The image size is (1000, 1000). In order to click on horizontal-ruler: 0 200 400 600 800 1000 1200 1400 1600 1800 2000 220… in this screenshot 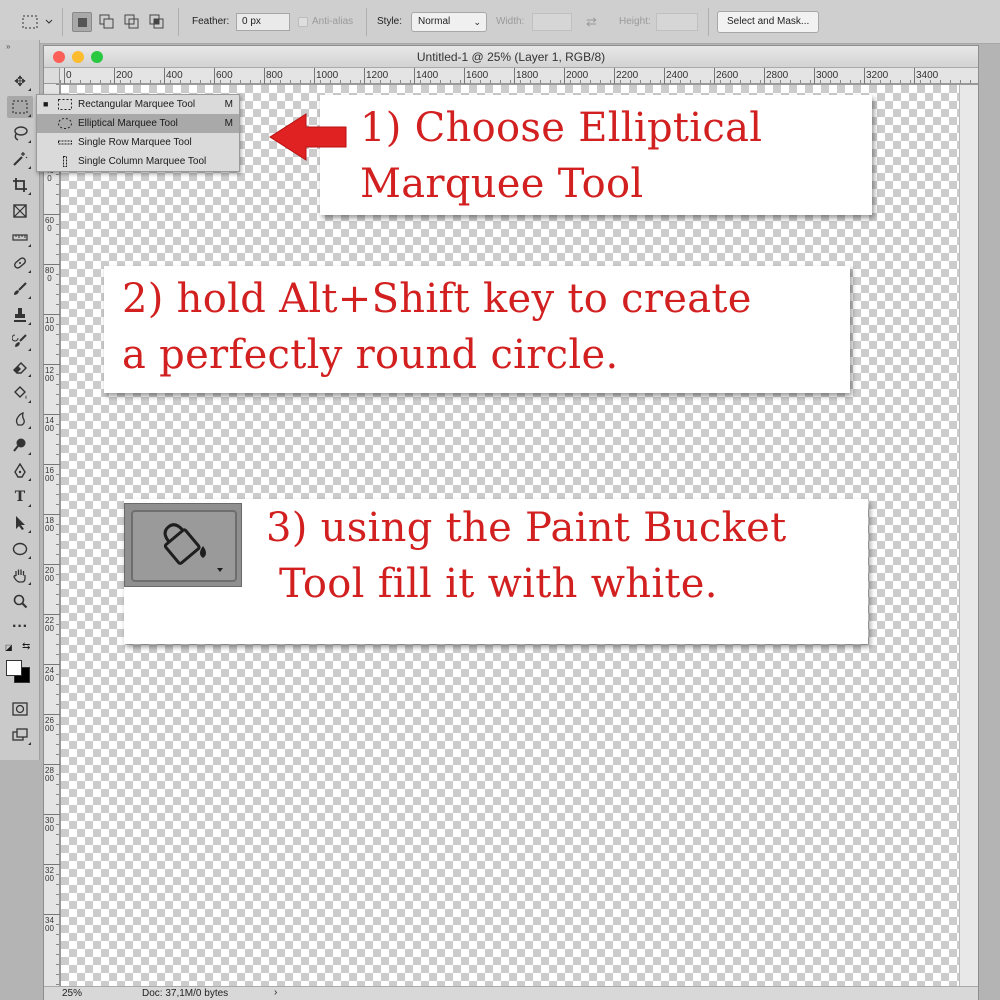, I will do `click(519, 76)`.